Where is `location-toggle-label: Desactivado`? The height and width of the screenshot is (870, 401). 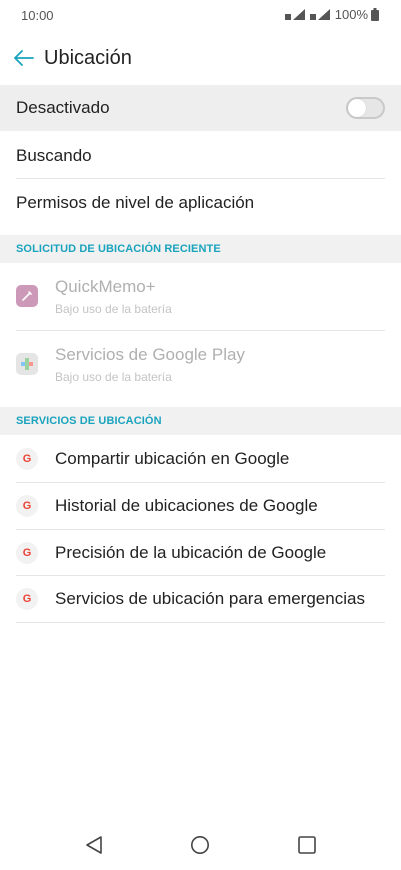 location-toggle-label: Desactivado is located at coordinates (63, 107).